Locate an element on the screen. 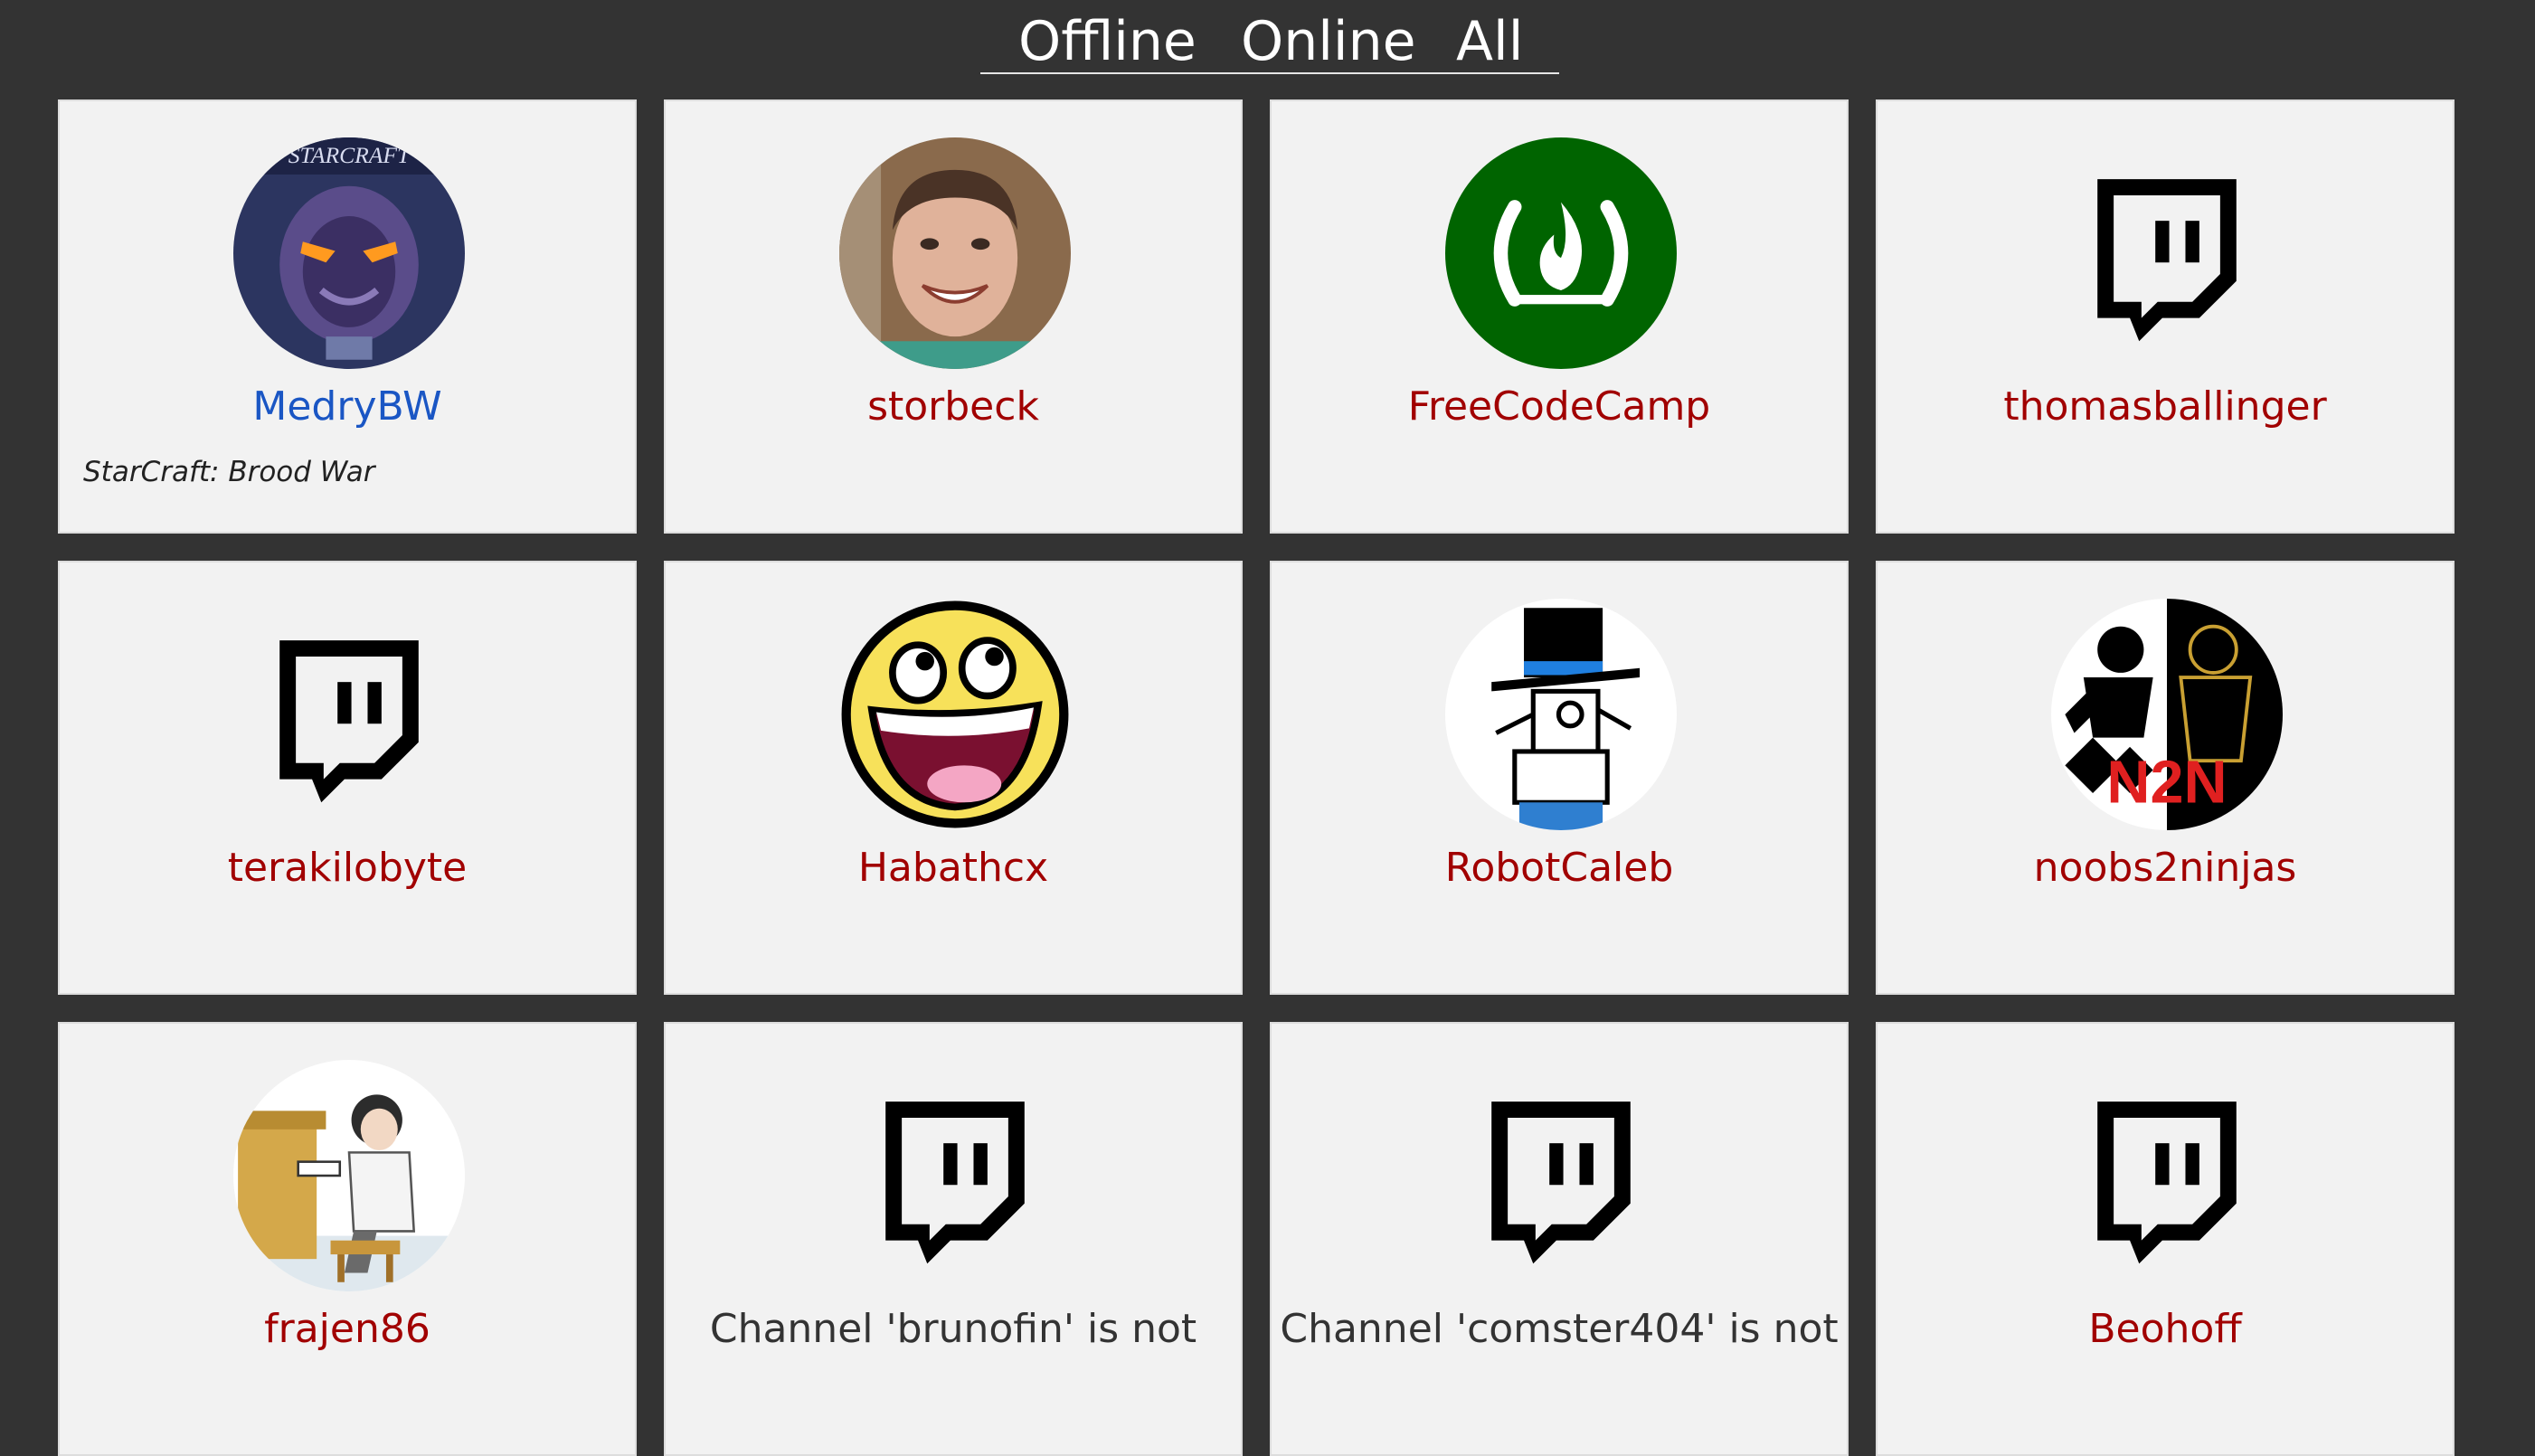 The image size is (2535, 1456). status-filter-bar: Offline Online All is located at coordinates (1269, 37).